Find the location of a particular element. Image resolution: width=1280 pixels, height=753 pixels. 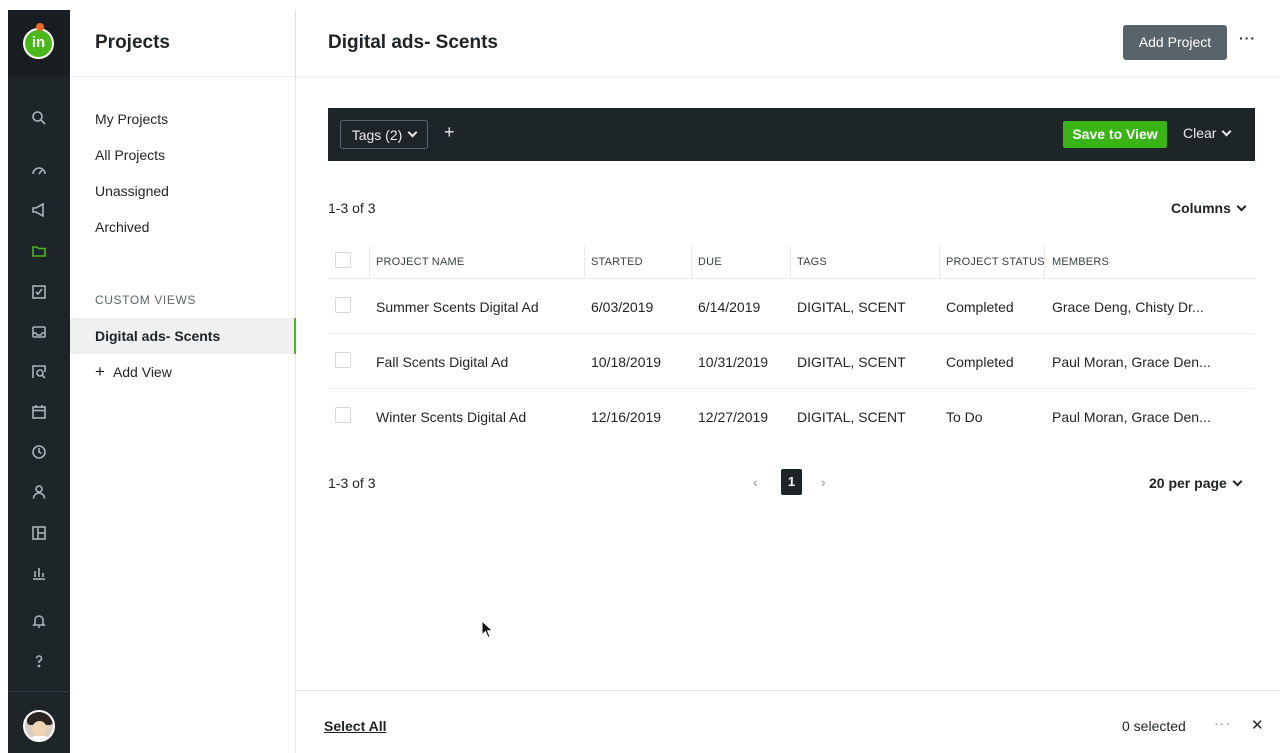

project-name-cell: Fall Scents Digital Ad is located at coordinates (442, 362).